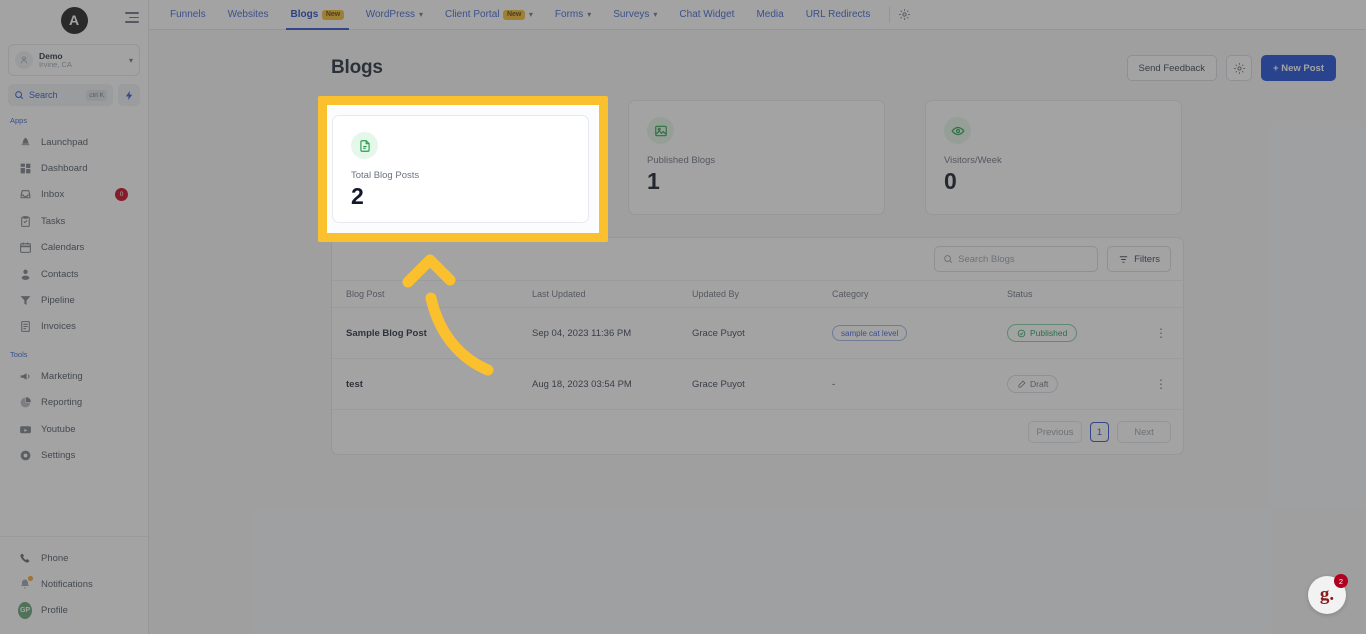 This screenshot has width=1366, height=634. I want to click on search-shortcut: ctrl K, so click(96, 95).